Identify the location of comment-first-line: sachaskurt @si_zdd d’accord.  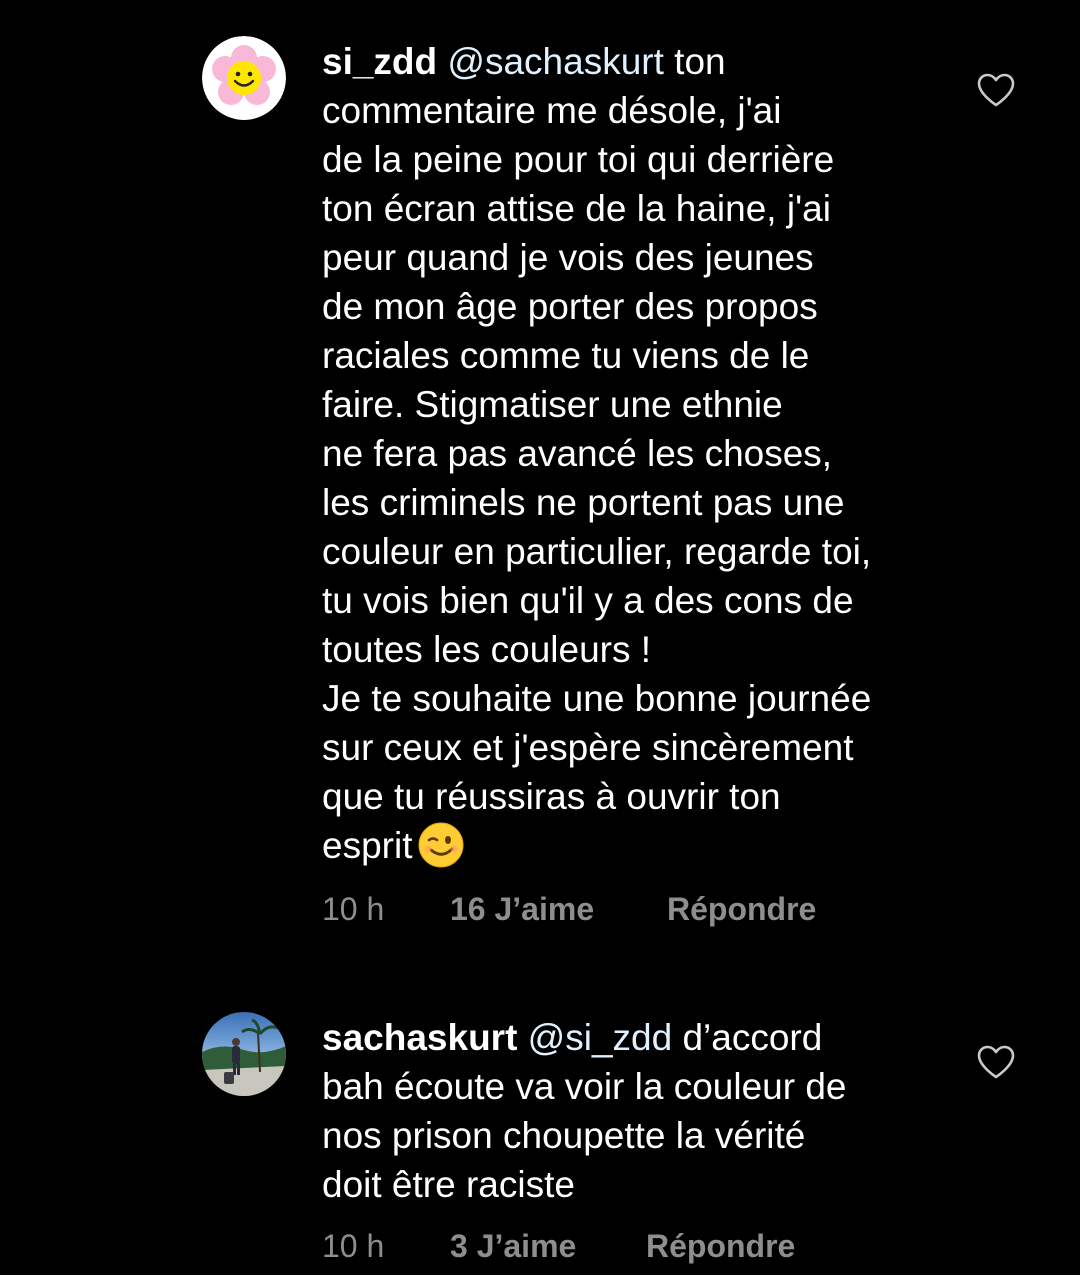
(642, 1037).